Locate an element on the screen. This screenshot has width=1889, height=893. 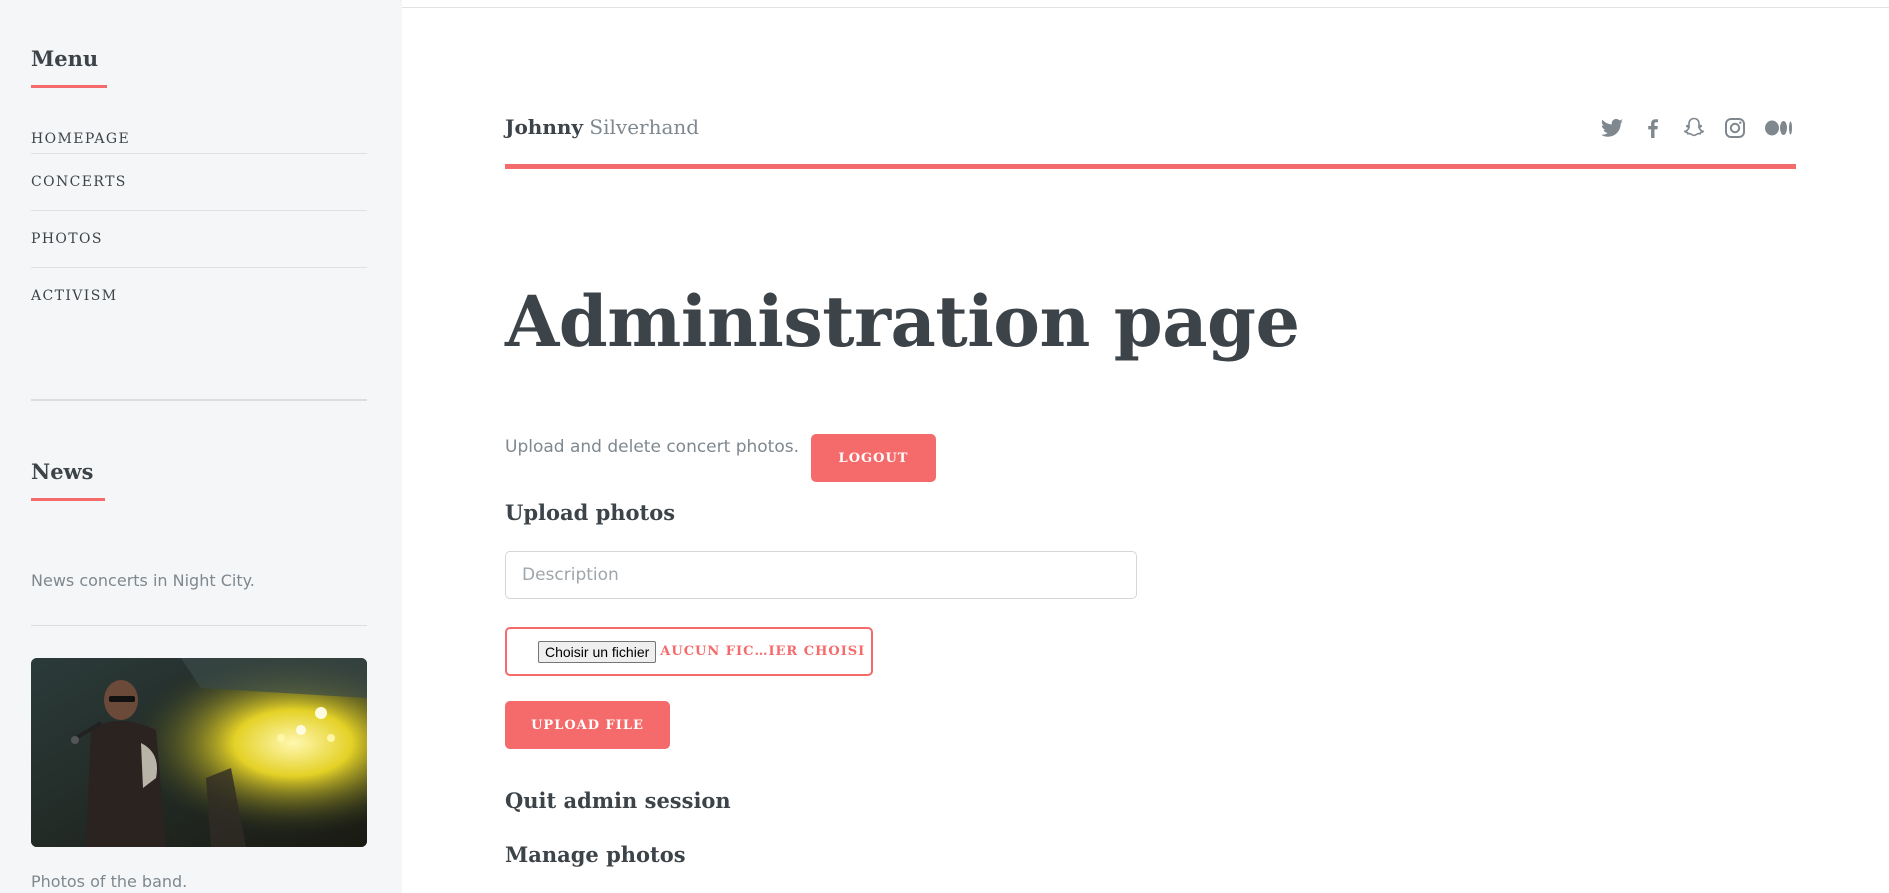
upload-file-button: UPLOAD FILE is located at coordinates (587, 725).